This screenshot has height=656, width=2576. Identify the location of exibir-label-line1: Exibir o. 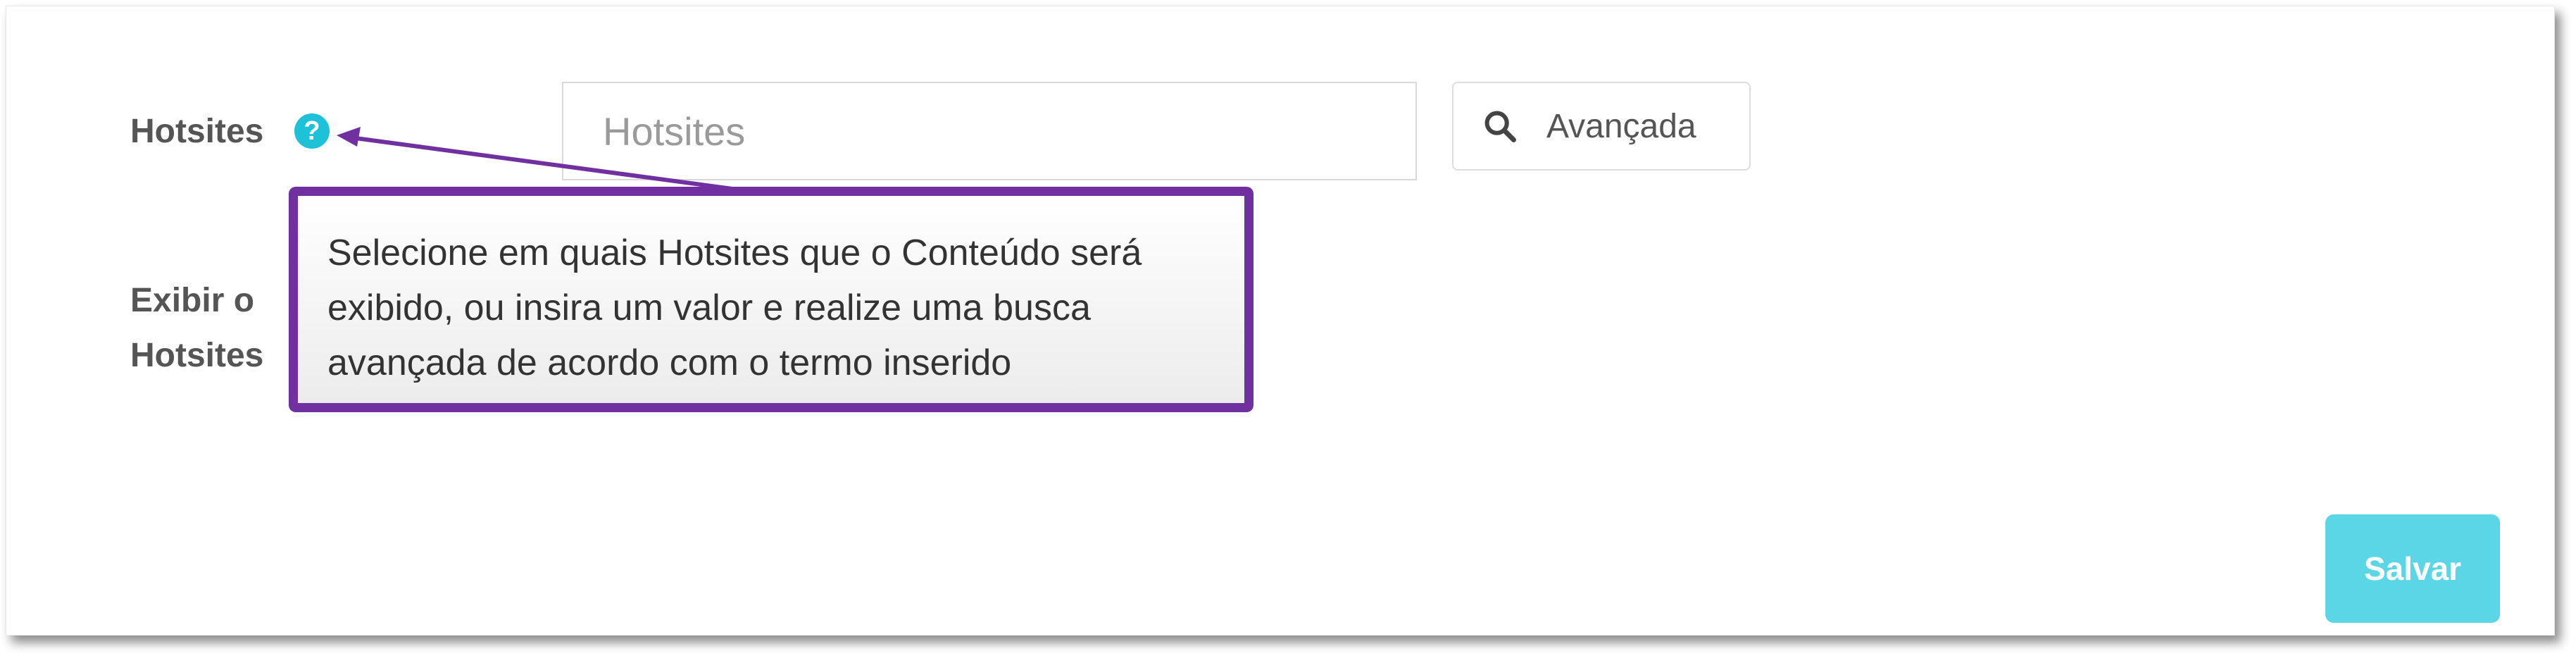
(192, 300).